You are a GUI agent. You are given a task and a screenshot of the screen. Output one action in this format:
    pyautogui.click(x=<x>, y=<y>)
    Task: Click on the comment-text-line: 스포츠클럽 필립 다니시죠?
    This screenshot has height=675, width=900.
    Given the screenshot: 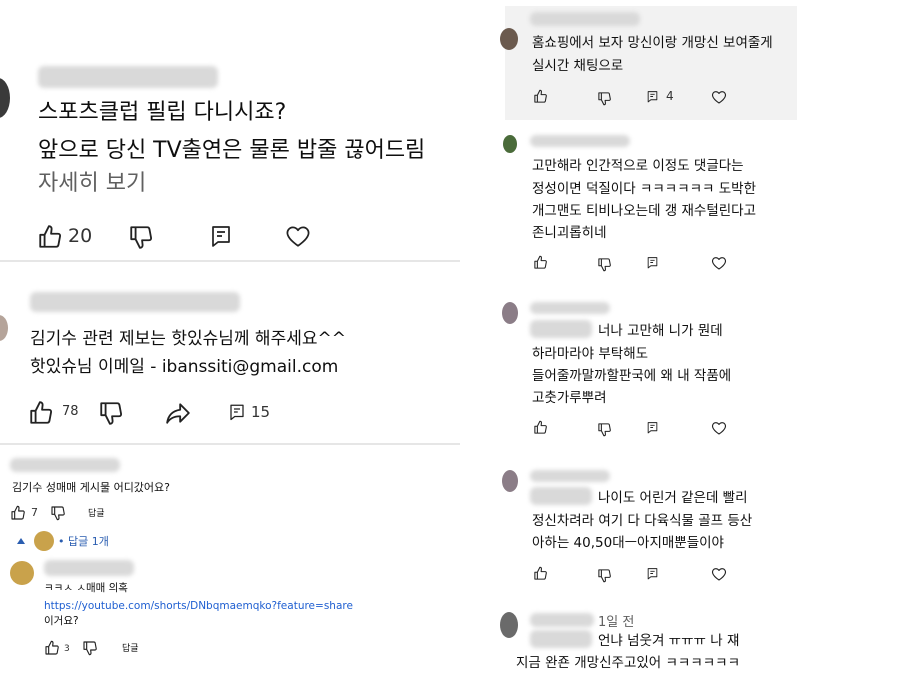 What is the action you would take?
    pyautogui.click(x=162, y=112)
    